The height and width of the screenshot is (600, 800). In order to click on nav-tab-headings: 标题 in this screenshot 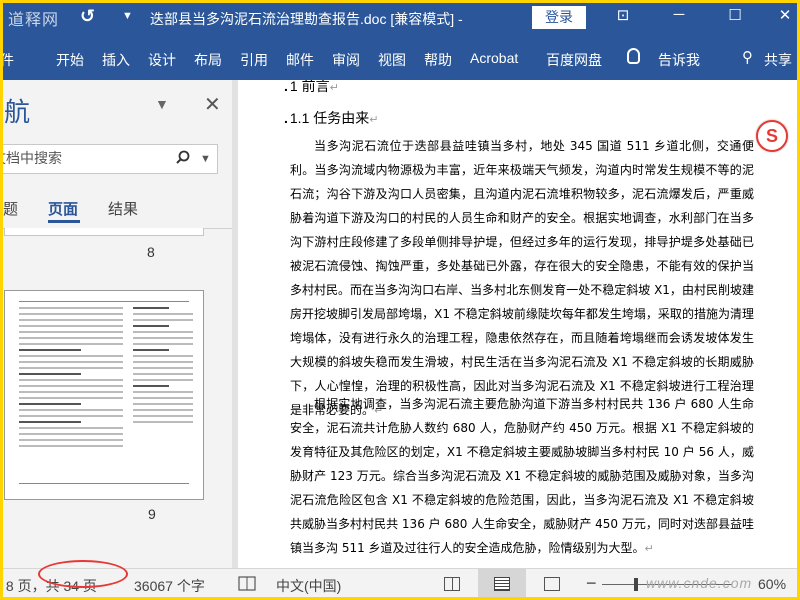, I will do `click(9, 208)`.